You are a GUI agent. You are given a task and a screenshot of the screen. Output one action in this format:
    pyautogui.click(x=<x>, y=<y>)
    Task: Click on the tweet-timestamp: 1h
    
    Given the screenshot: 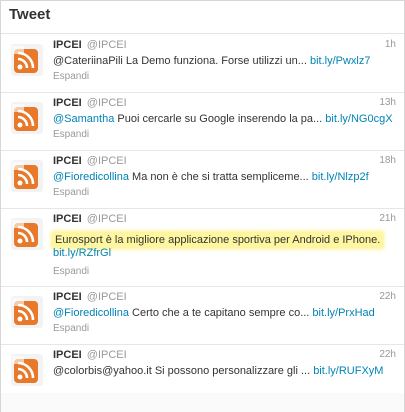 What is the action you would take?
    pyautogui.click(x=390, y=44)
    